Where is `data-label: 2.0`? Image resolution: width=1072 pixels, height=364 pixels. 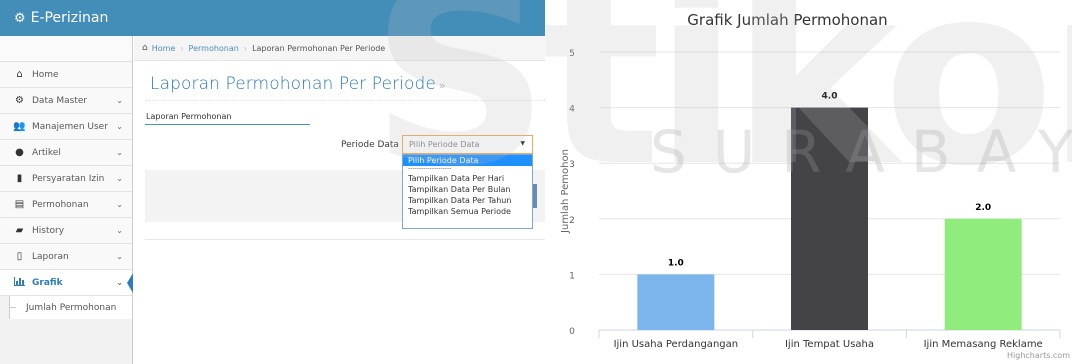
data-label: 2.0 is located at coordinates (983, 208).